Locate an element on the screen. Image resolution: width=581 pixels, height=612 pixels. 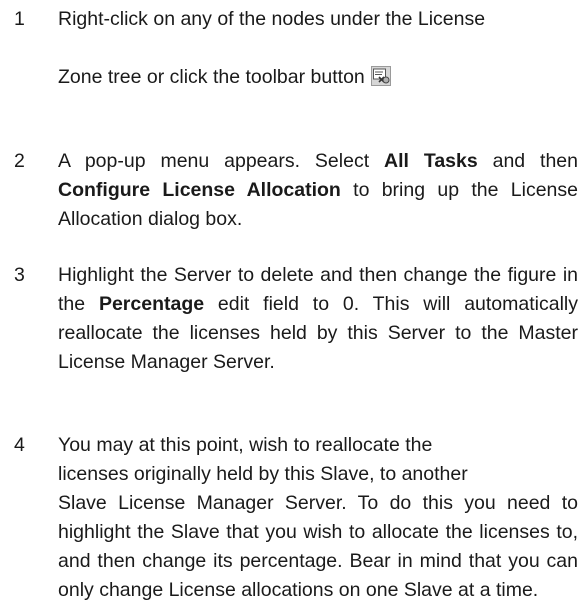
license-toolbar-icon is located at coordinates (380, 76).